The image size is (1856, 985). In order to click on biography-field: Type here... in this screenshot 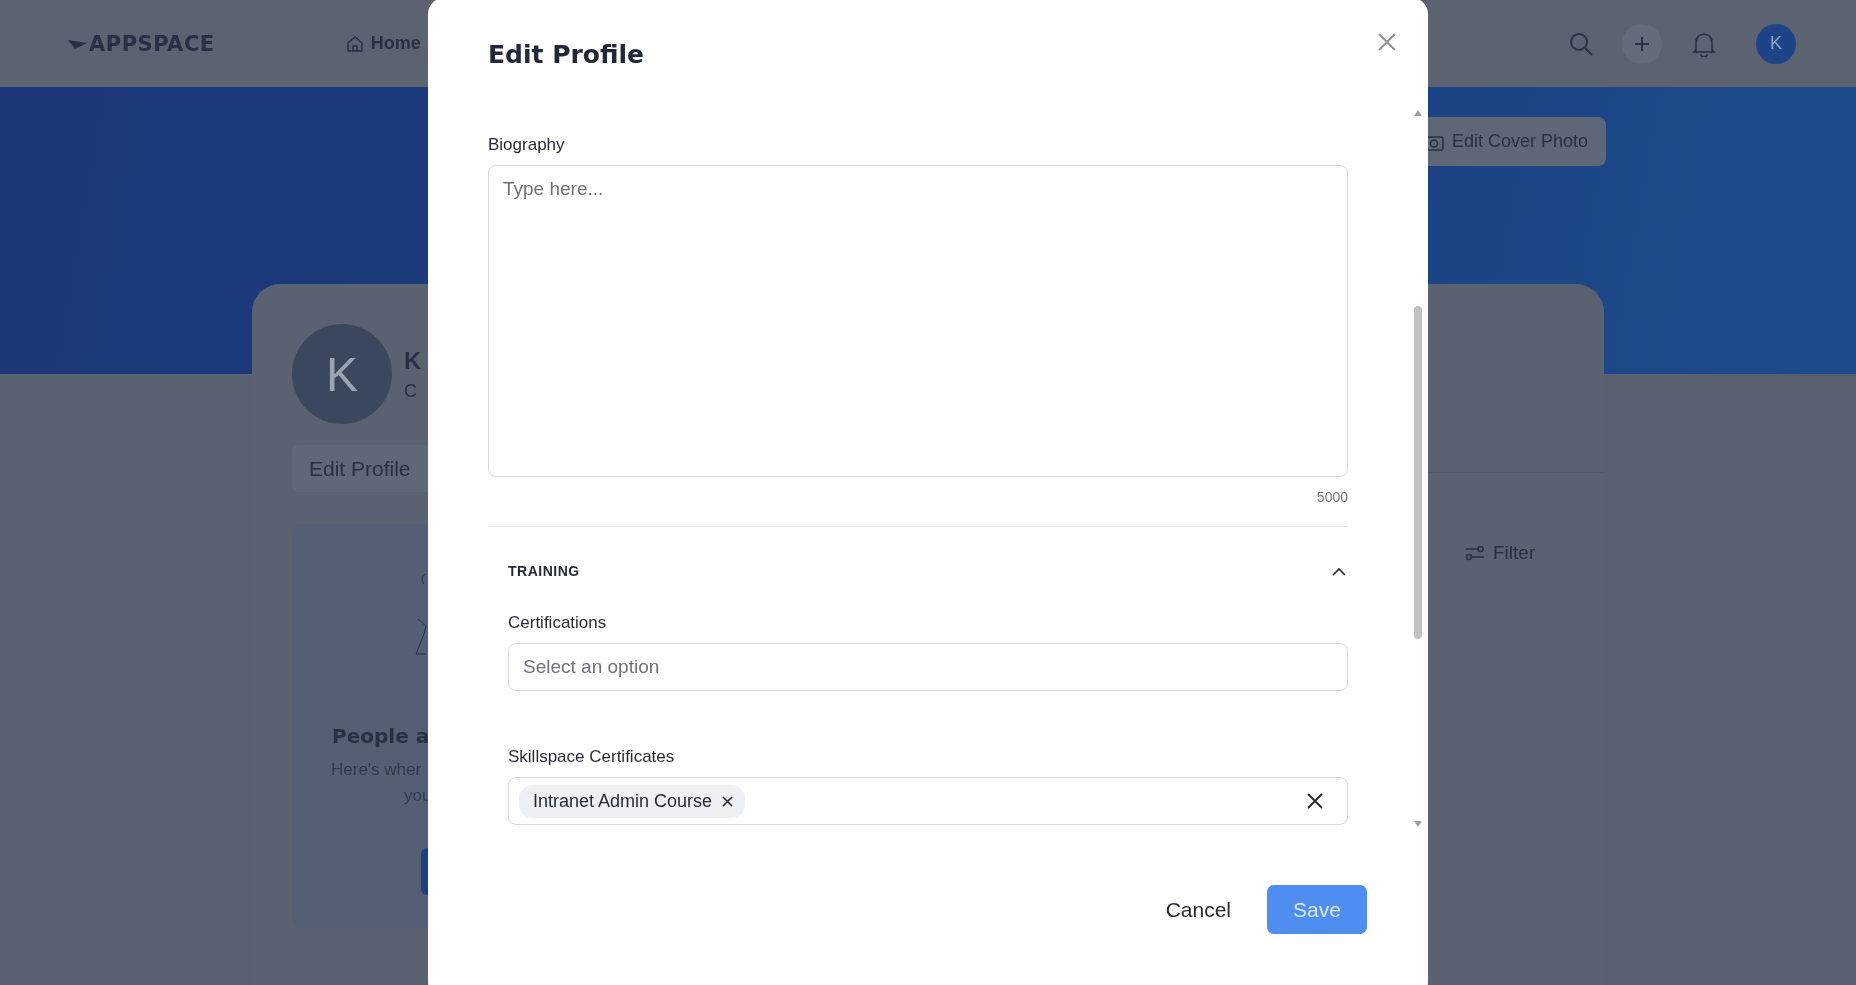, I will do `click(918, 321)`.